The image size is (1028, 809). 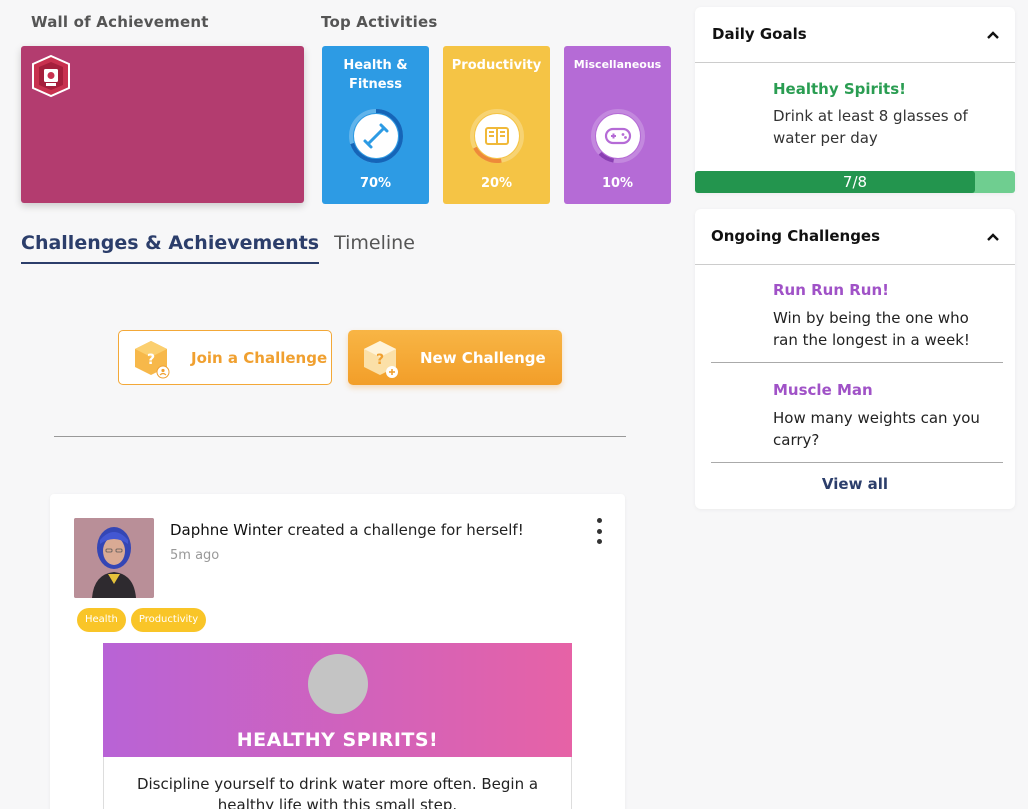 What do you see at coordinates (337, 684) in the screenshot?
I see `challenge-image-placeholder` at bounding box center [337, 684].